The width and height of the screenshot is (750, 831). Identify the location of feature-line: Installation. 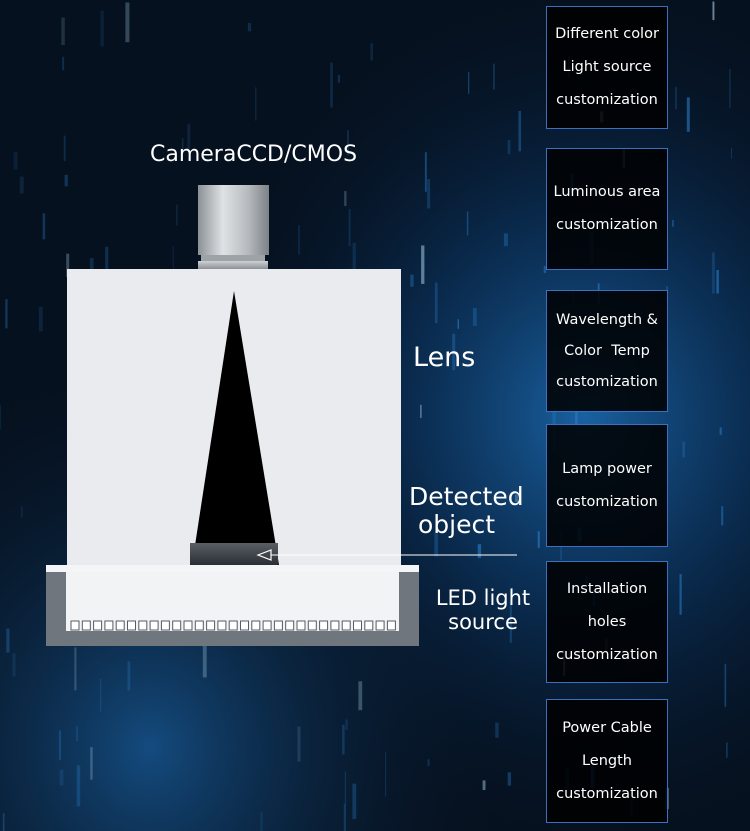
(607, 588).